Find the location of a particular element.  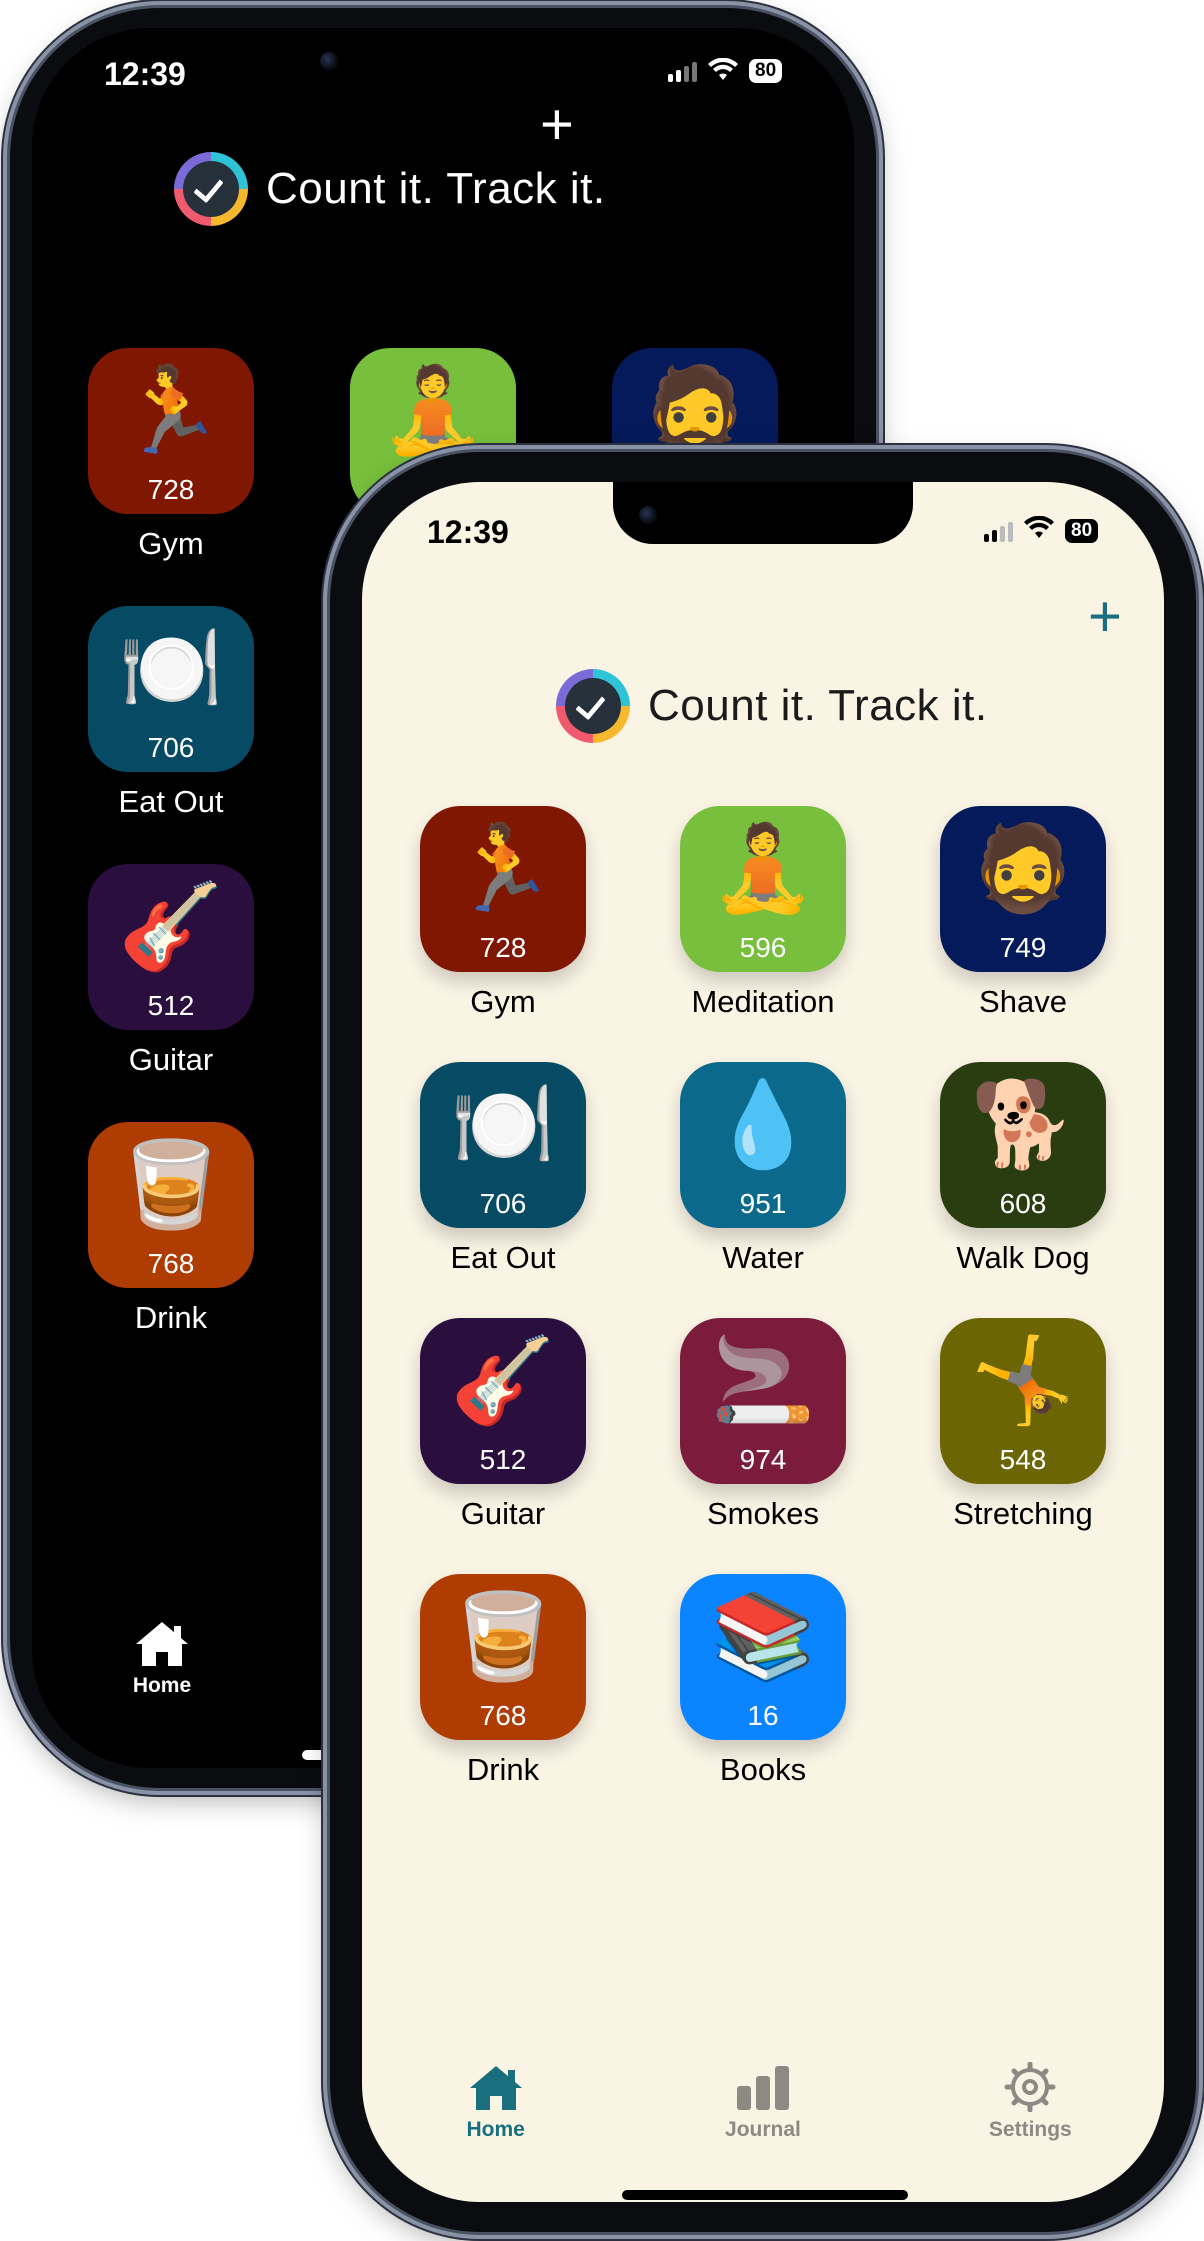

tab-bar: Home Journal Settings is located at coordinates (763, 2102).